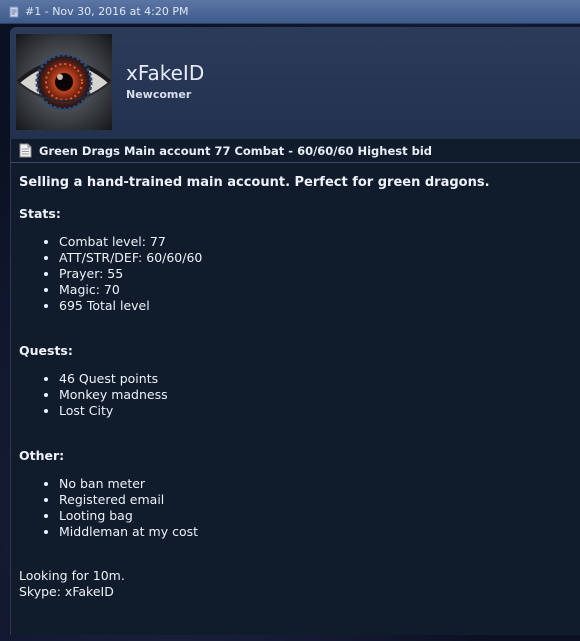 This screenshot has height=641, width=580. Describe the element at coordinates (296, 584) in the screenshot. I see `post-closing: Looking for 10m. Skype: xFakeID` at that location.